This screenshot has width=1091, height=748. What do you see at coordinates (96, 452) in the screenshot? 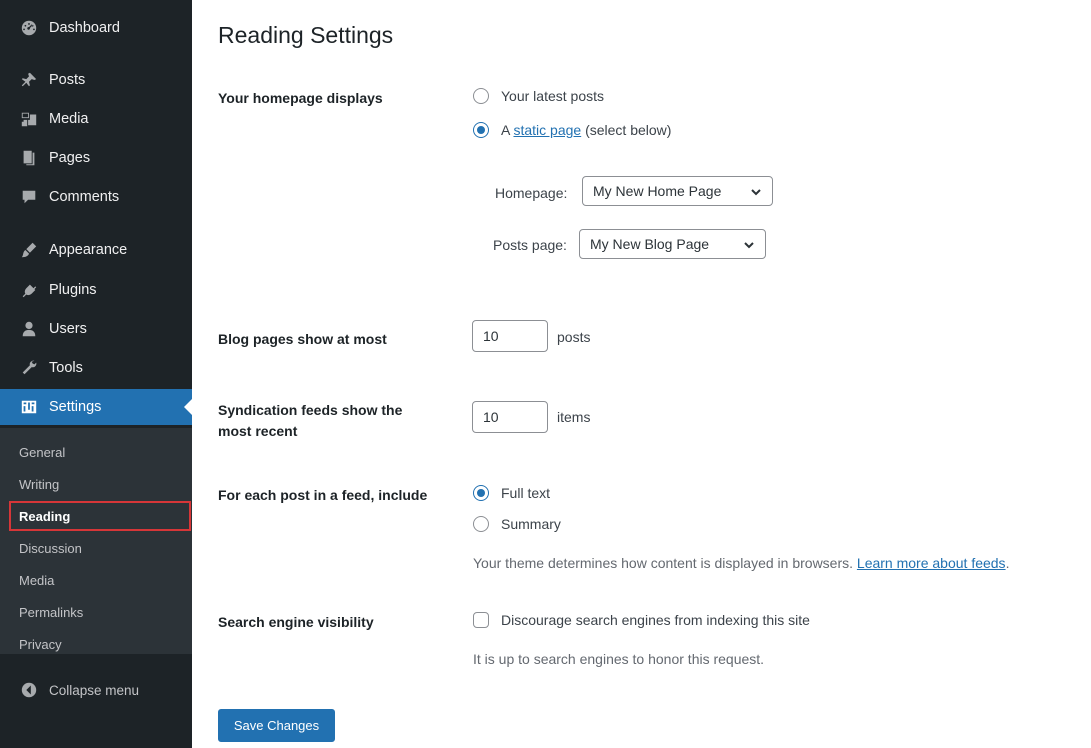
I see `submenu-item-general: General` at bounding box center [96, 452].